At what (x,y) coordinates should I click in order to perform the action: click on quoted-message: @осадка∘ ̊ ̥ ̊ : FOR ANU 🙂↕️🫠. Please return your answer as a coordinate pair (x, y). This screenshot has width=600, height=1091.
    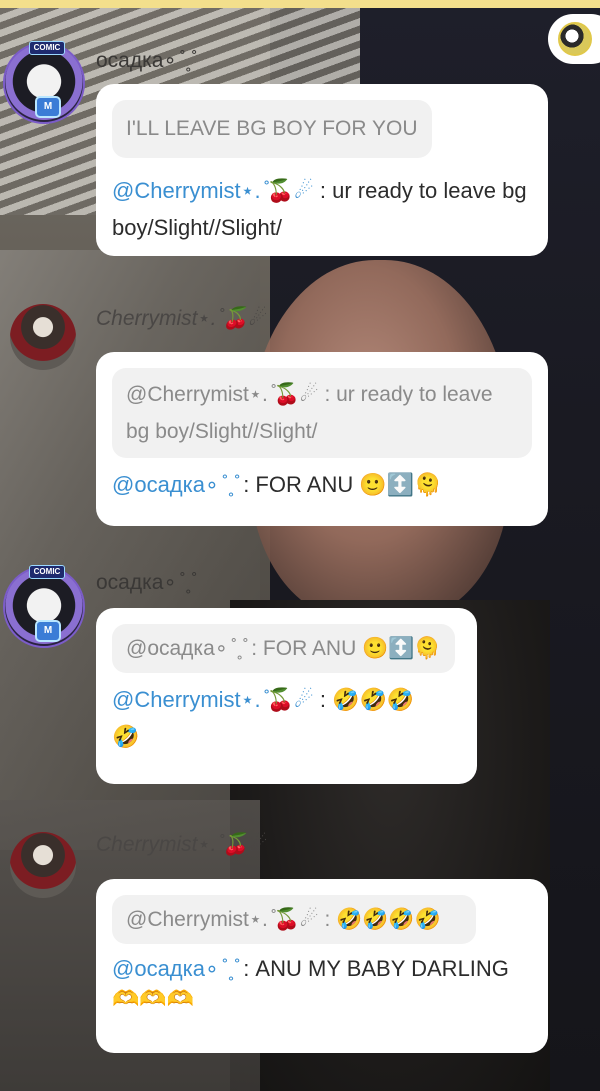
    Looking at the image, I should click on (283, 648).